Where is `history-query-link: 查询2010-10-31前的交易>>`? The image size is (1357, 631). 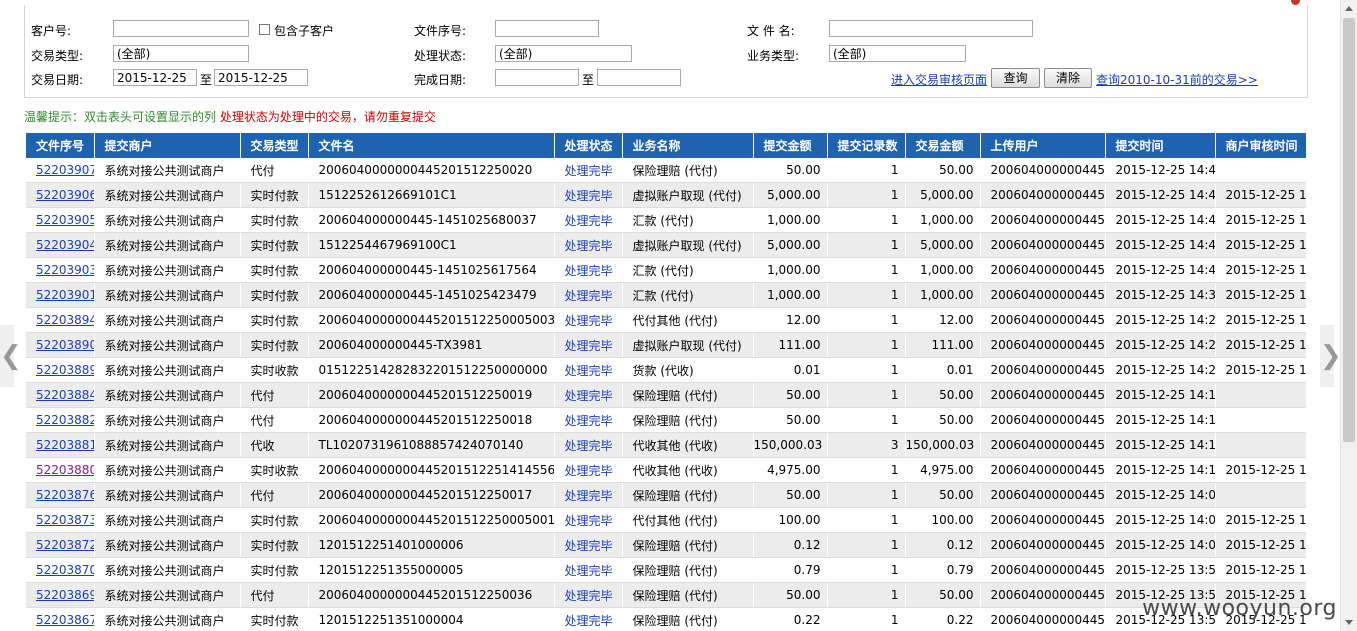
history-query-link: 查询2010-10-31前的交易>> is located at coordinates (1177, 79).